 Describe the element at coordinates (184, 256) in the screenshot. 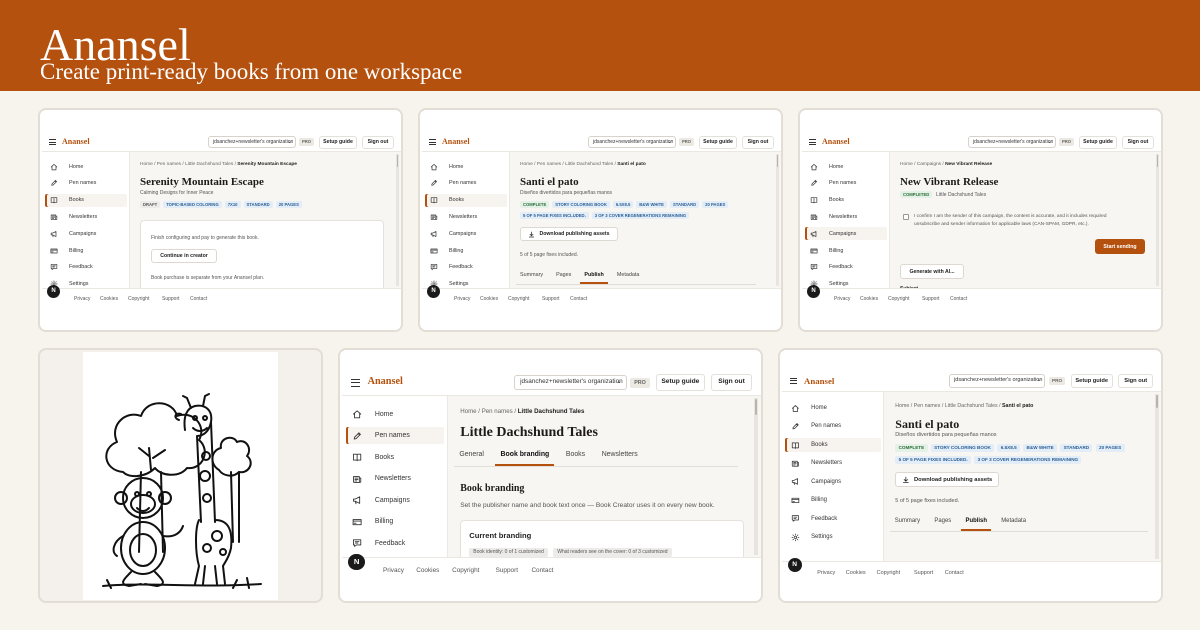

I see `continue-in-creator-button: Continue in creator` at that location.